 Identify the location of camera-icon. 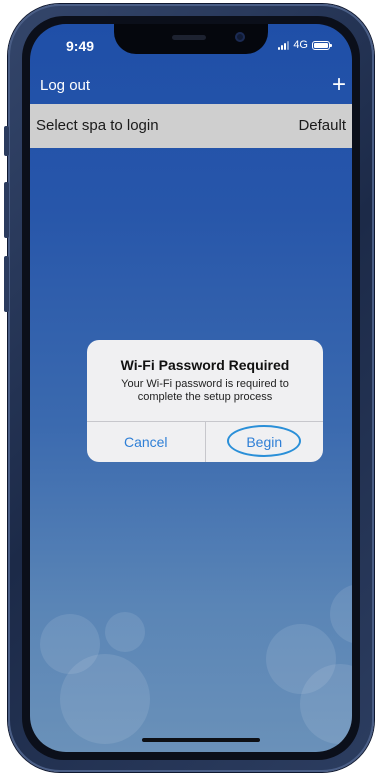
(240, 37).